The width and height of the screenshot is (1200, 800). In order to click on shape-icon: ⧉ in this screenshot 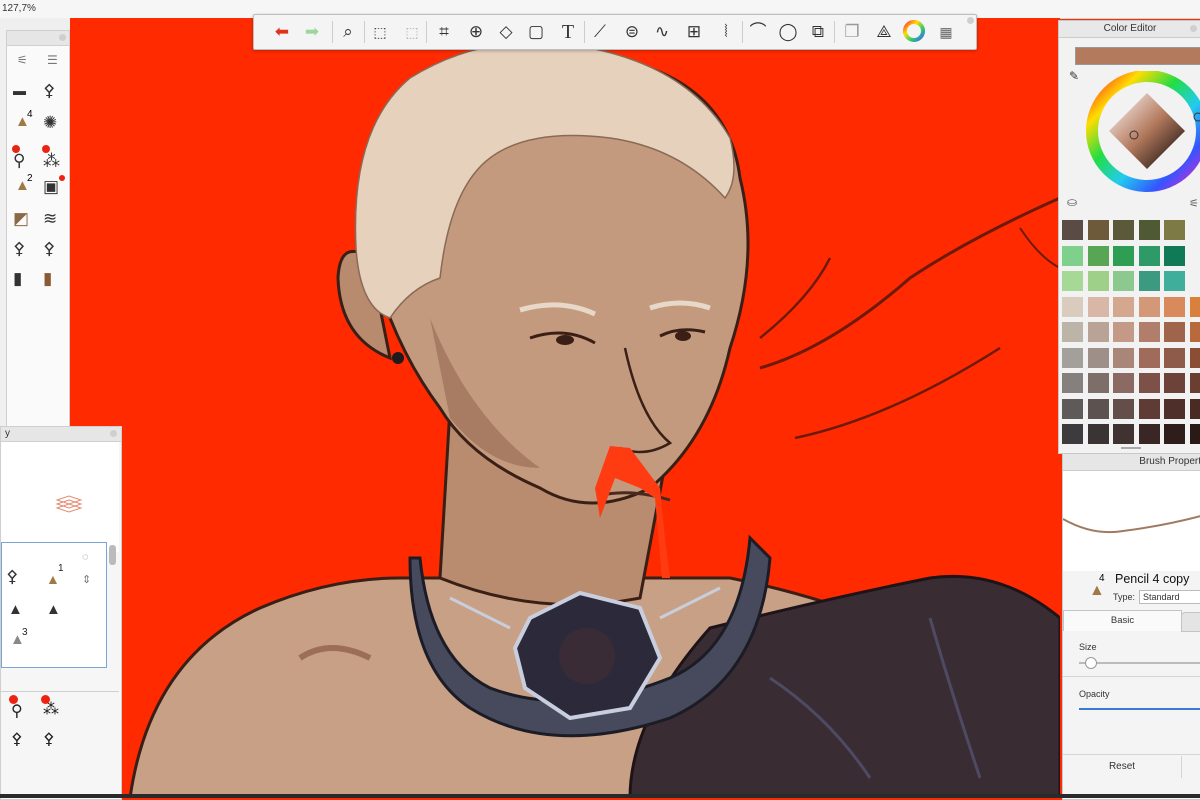, I will do `click(818, 32)`.